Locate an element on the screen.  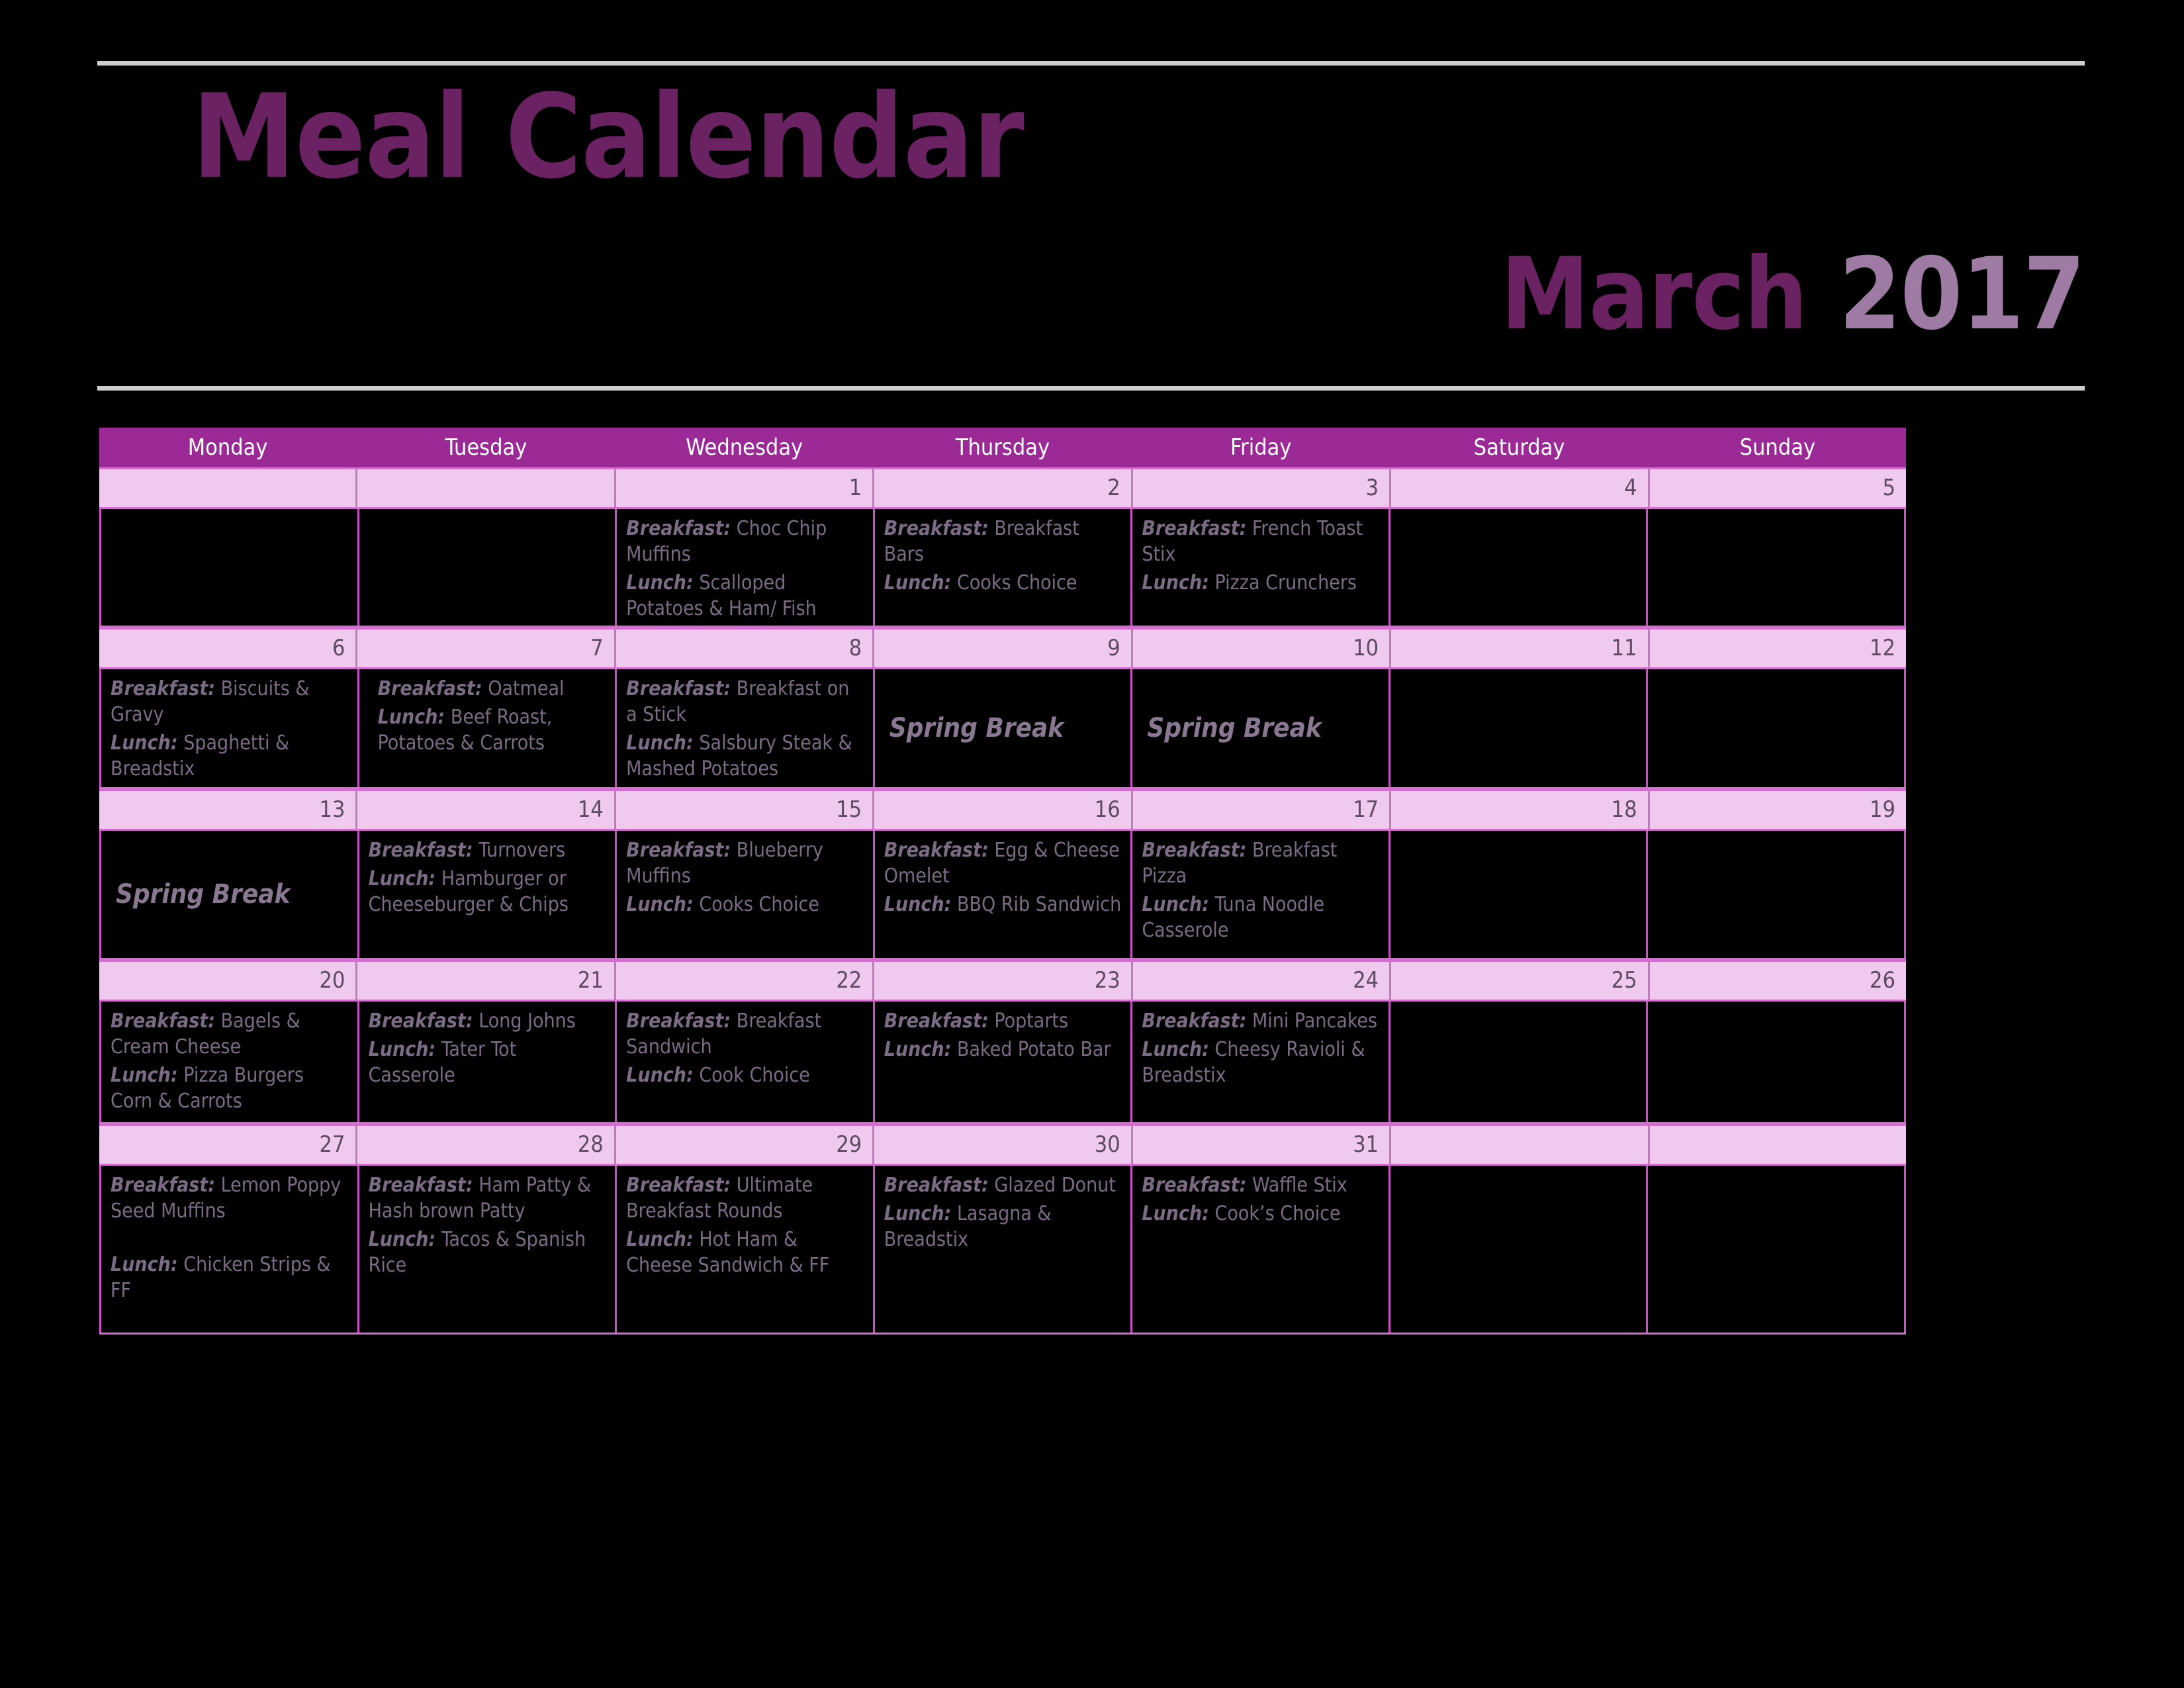
date-number-18: 18 is located at coordinates (1521, 810).